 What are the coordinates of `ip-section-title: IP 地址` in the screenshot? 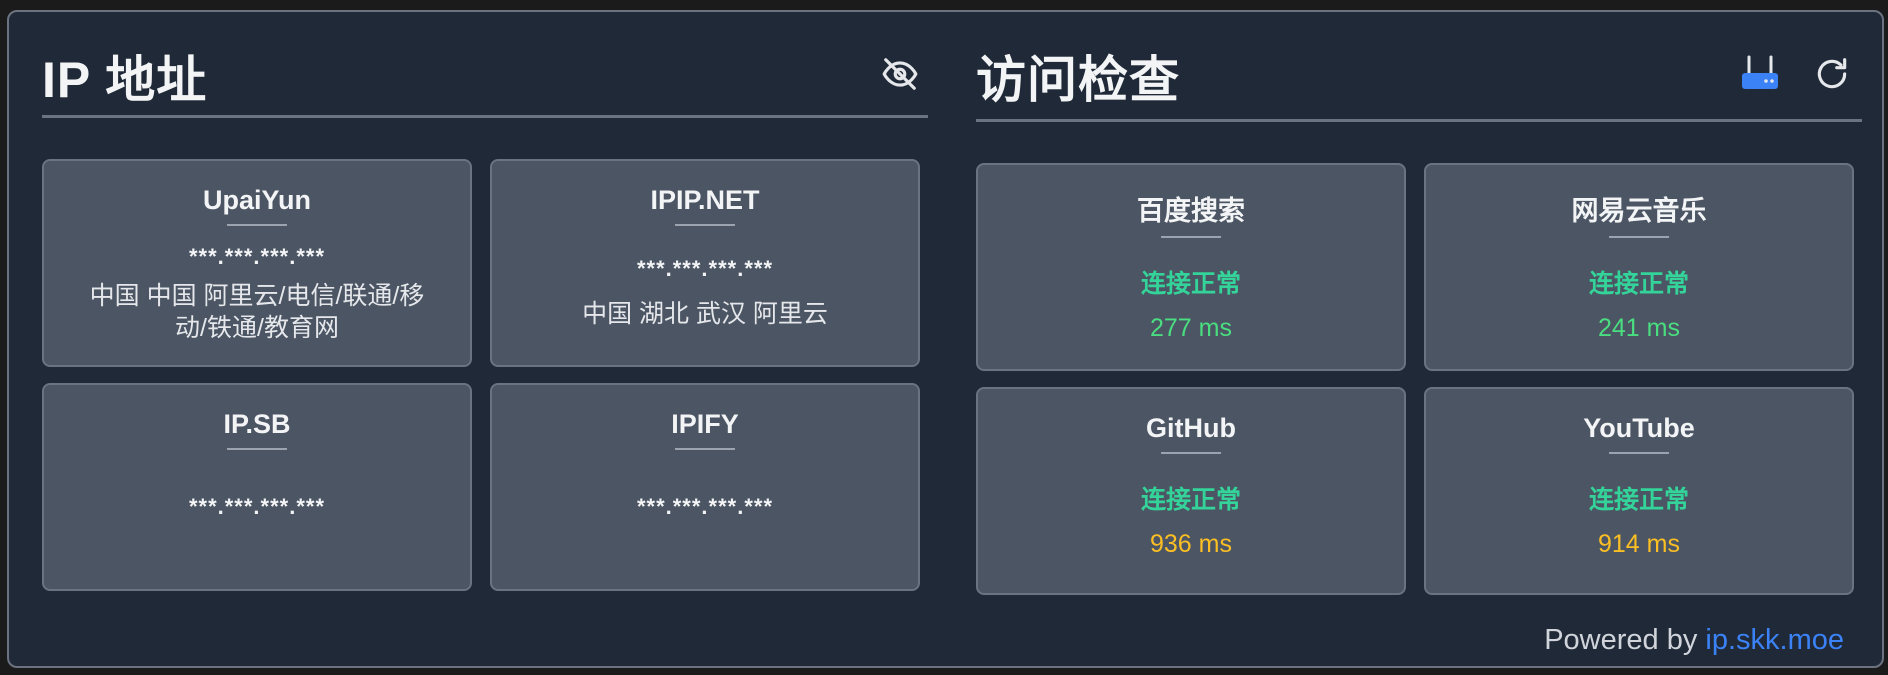 It's located at (125, 80).